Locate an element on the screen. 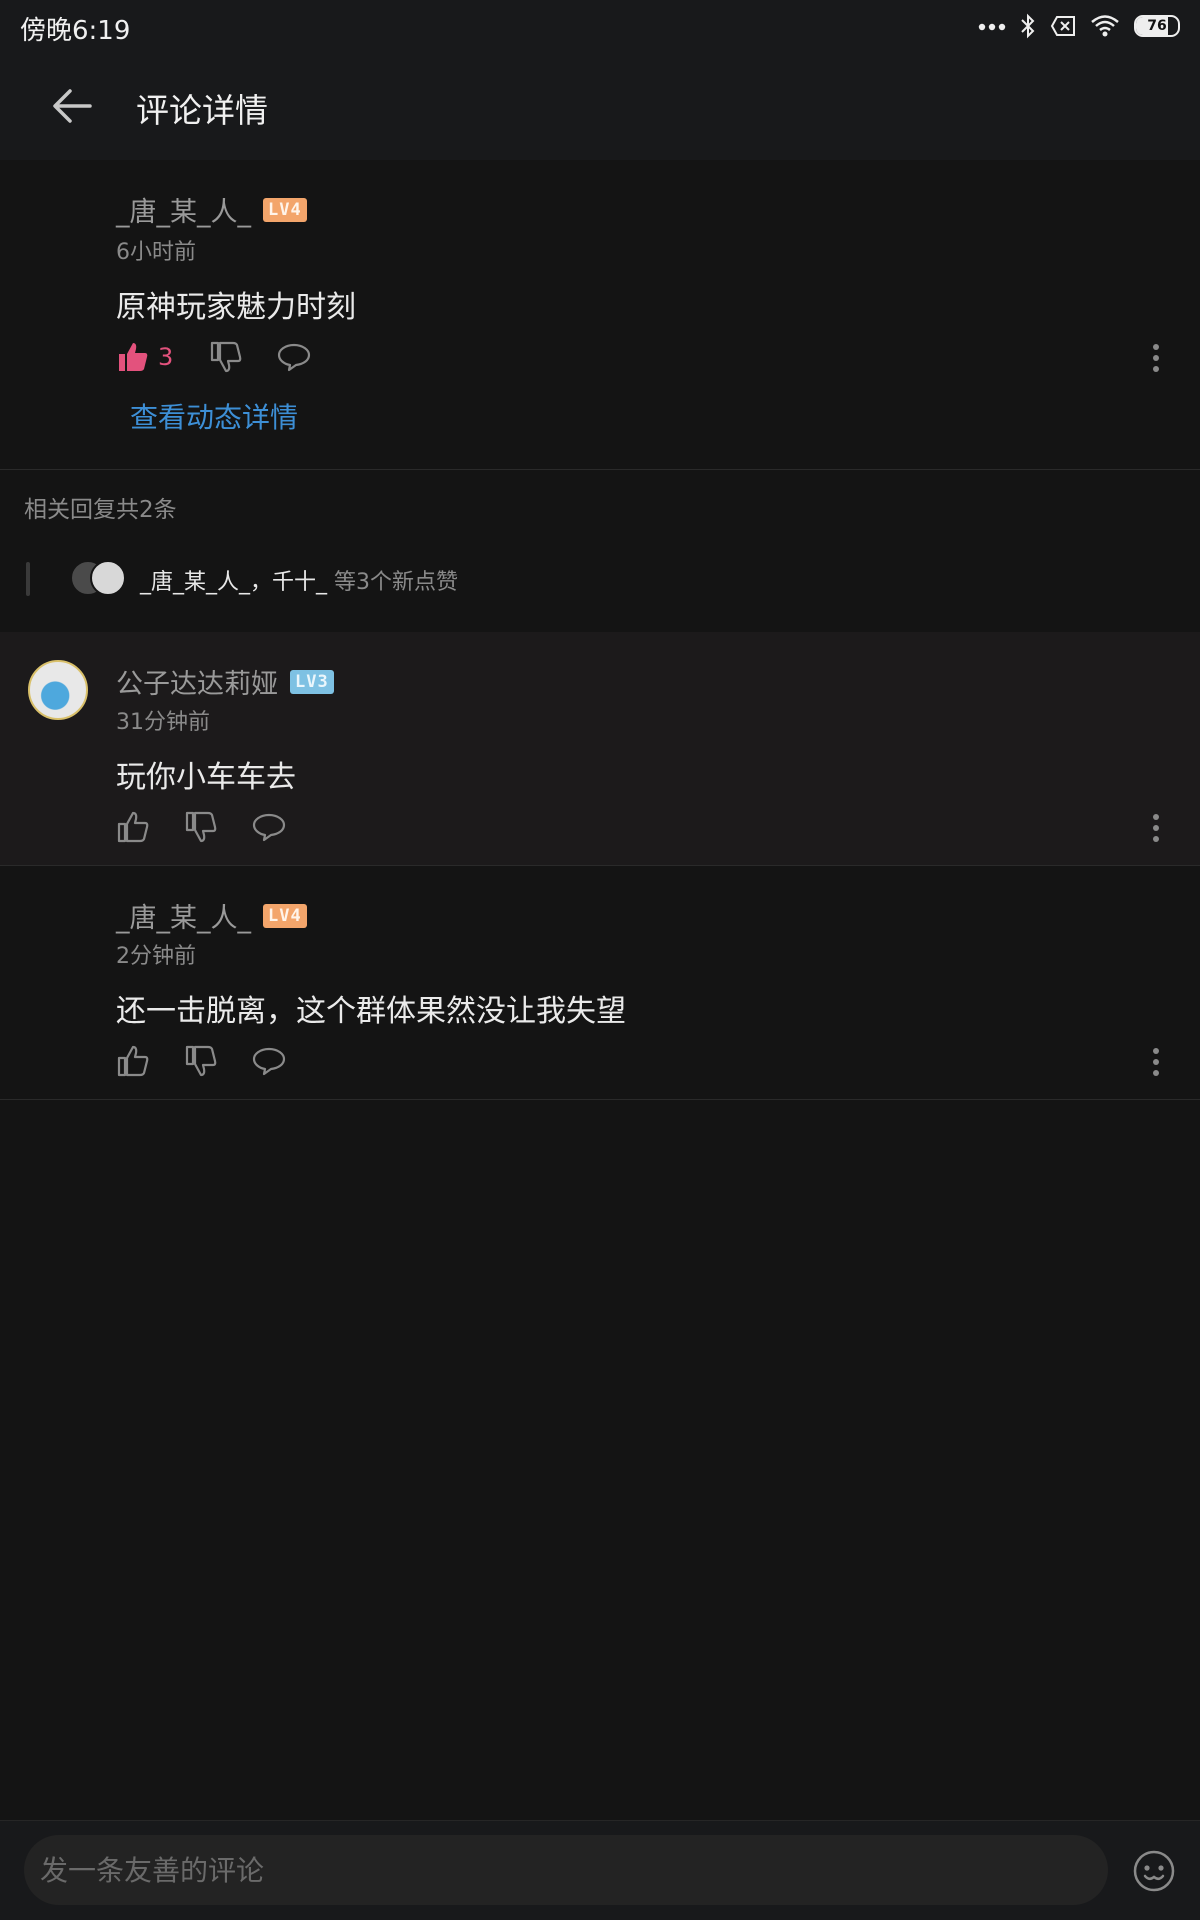  sim-icon is located at coordinates (1062, 26).